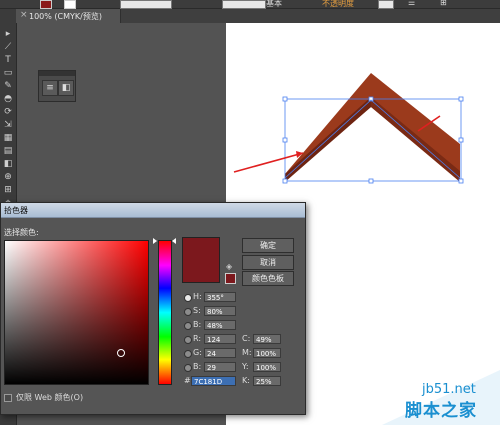 The height and width of the screenshot is (425, 500). I want to click on hue-slider-left-arrow, so click(155, 241).